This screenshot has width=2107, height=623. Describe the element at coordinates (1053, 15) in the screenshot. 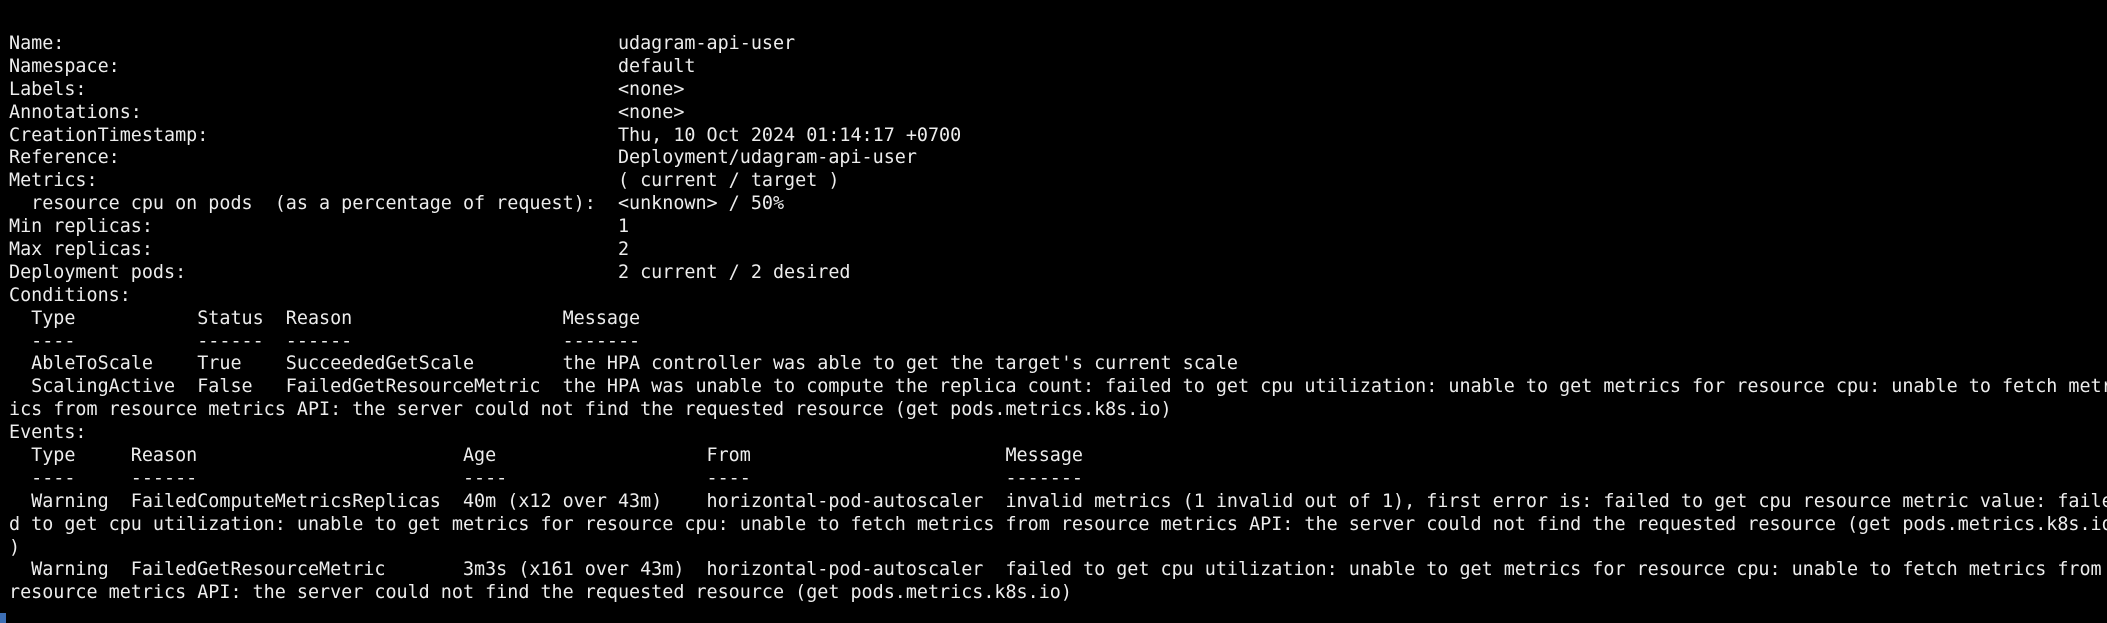

I see `terminal-top-gap` at that location.